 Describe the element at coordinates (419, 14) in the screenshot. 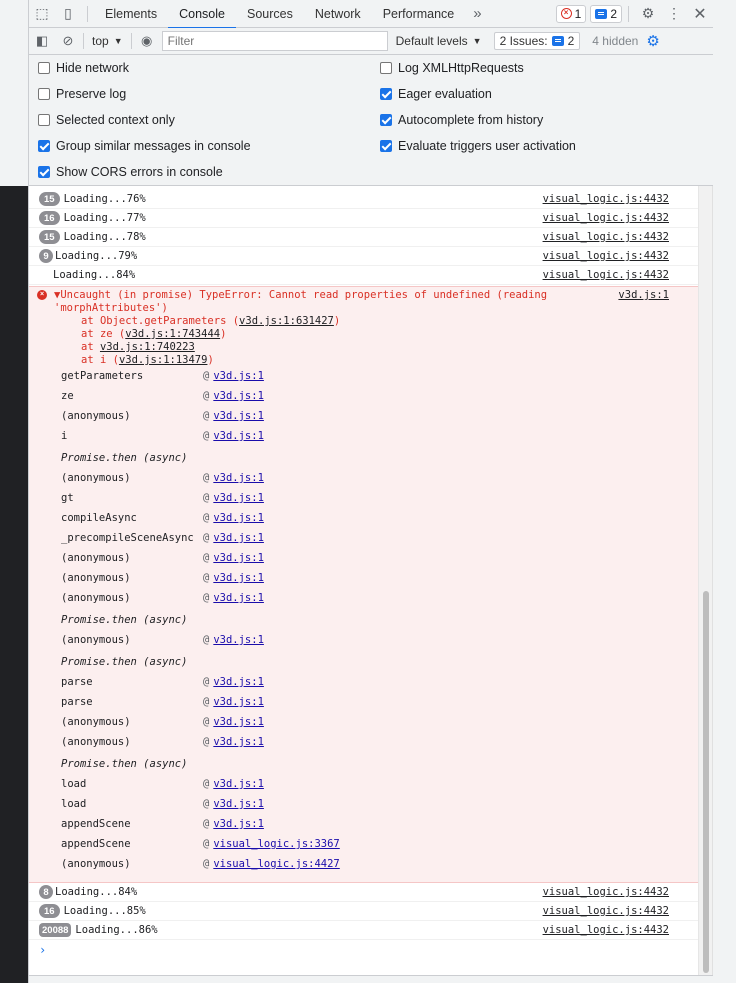

I see `tab-performance: Performance` at that location.